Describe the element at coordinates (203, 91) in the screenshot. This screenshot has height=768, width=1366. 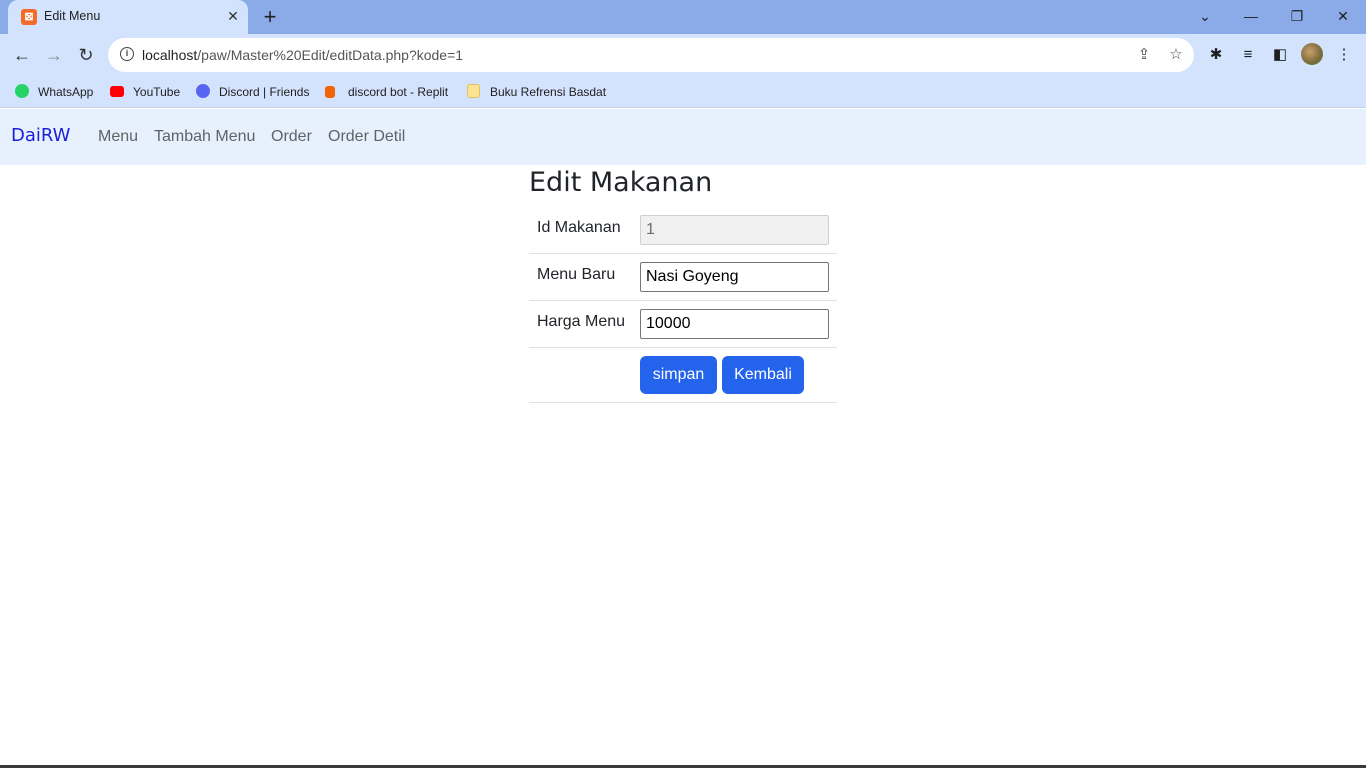
I see `discord-icon` at that location.